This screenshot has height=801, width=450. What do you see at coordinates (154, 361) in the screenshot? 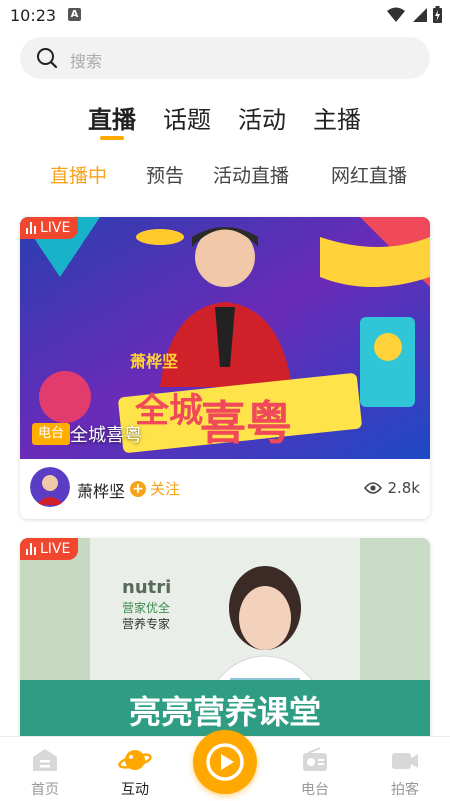
I see `poster-host-text: 萧桦坚` at bounding box center [154, 361].